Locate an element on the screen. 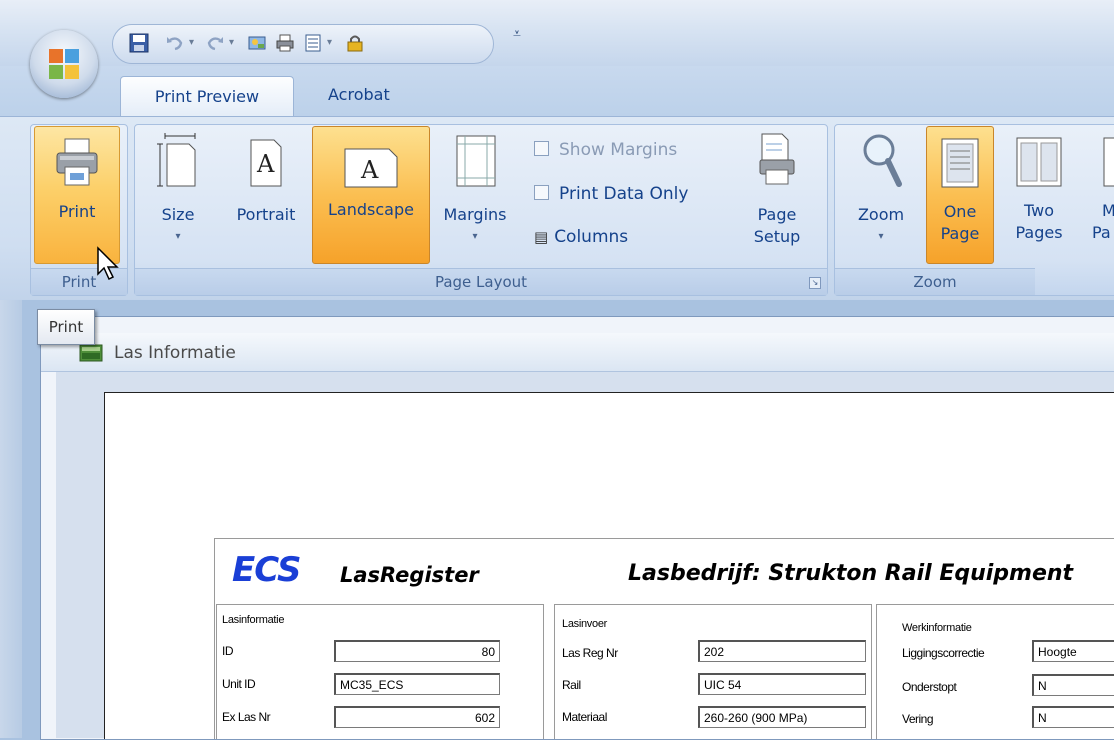 This screenshot has width=1114, height=740. page-layout-launcher-icon: ↘ is located at coordinates (815, 283).